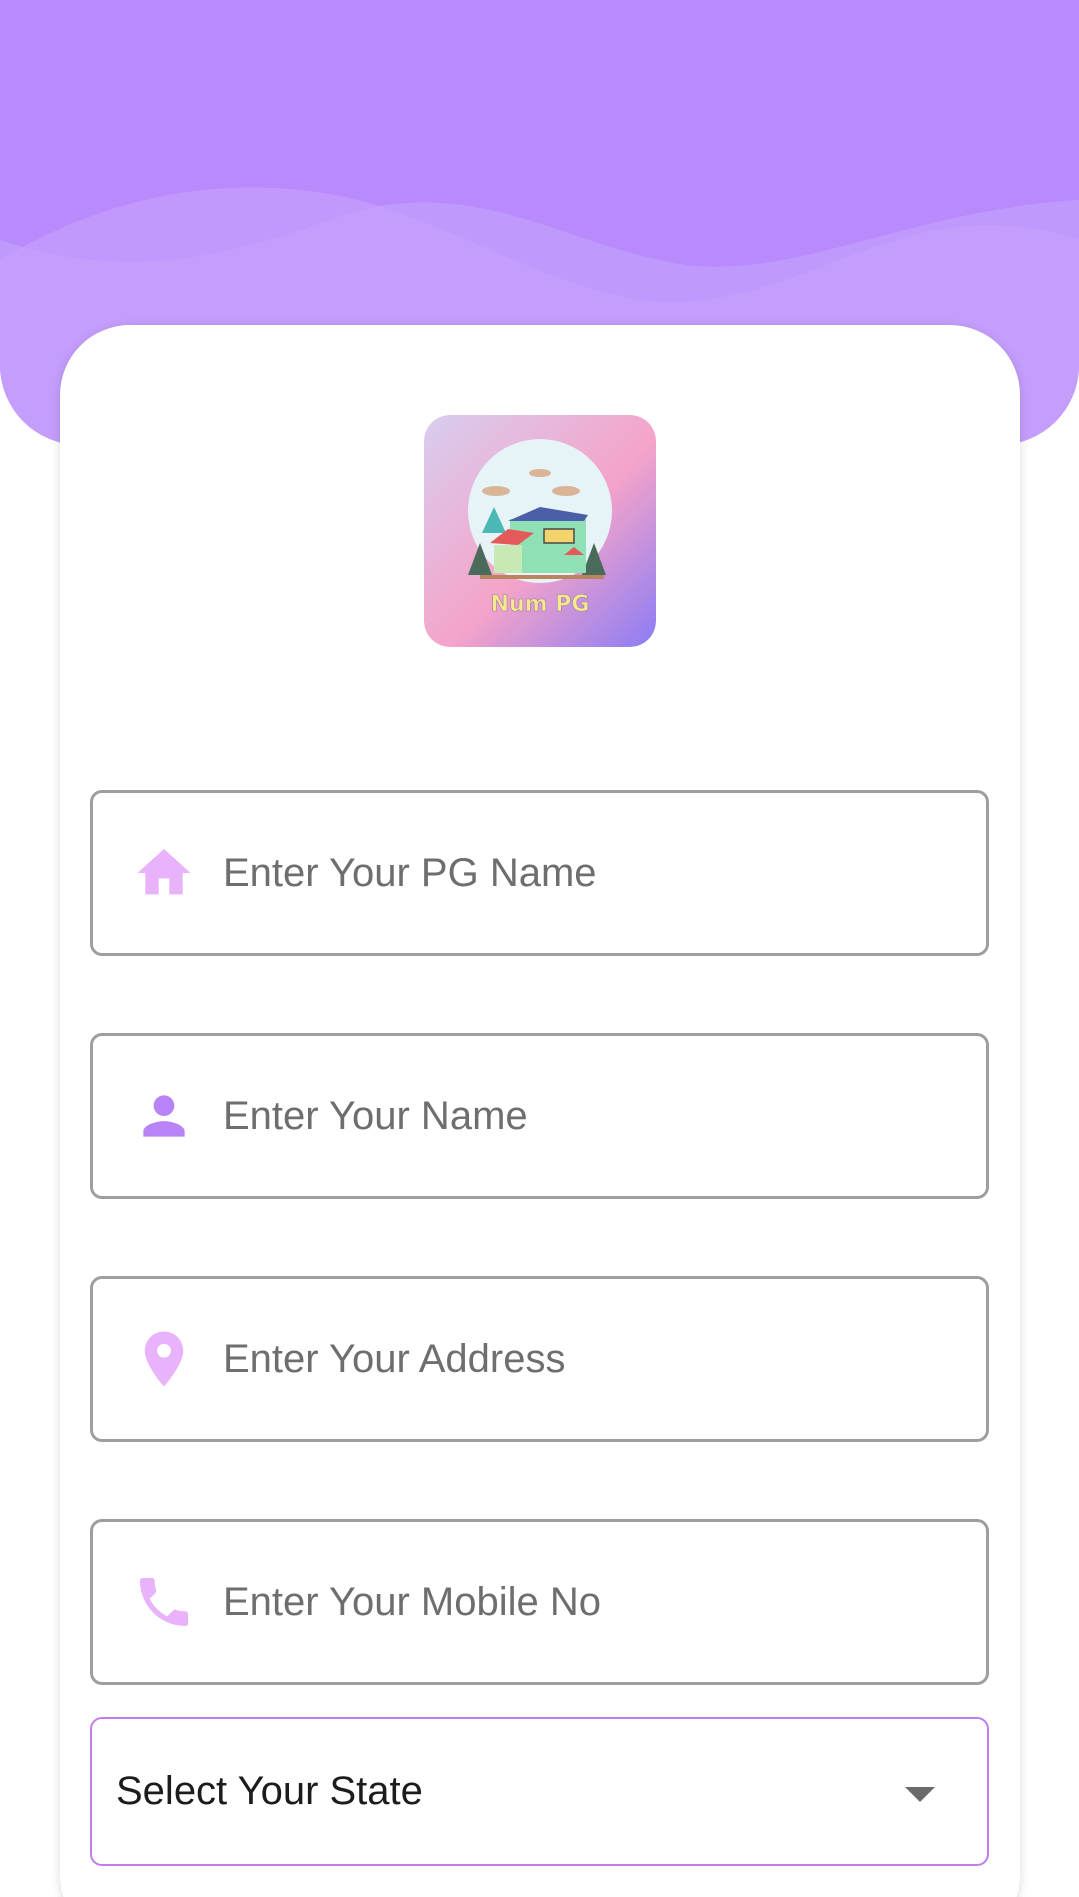 Image resolution: width=1079 pixels, height=1897 pixels. I want to click on app-logo: Num PG, so click(540, 531).